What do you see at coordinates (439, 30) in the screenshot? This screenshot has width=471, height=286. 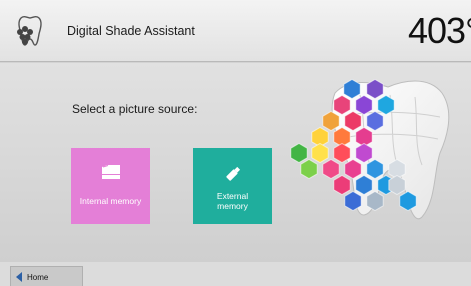 I see `temperature-readout: 403°` at bounding box center [439, 30].